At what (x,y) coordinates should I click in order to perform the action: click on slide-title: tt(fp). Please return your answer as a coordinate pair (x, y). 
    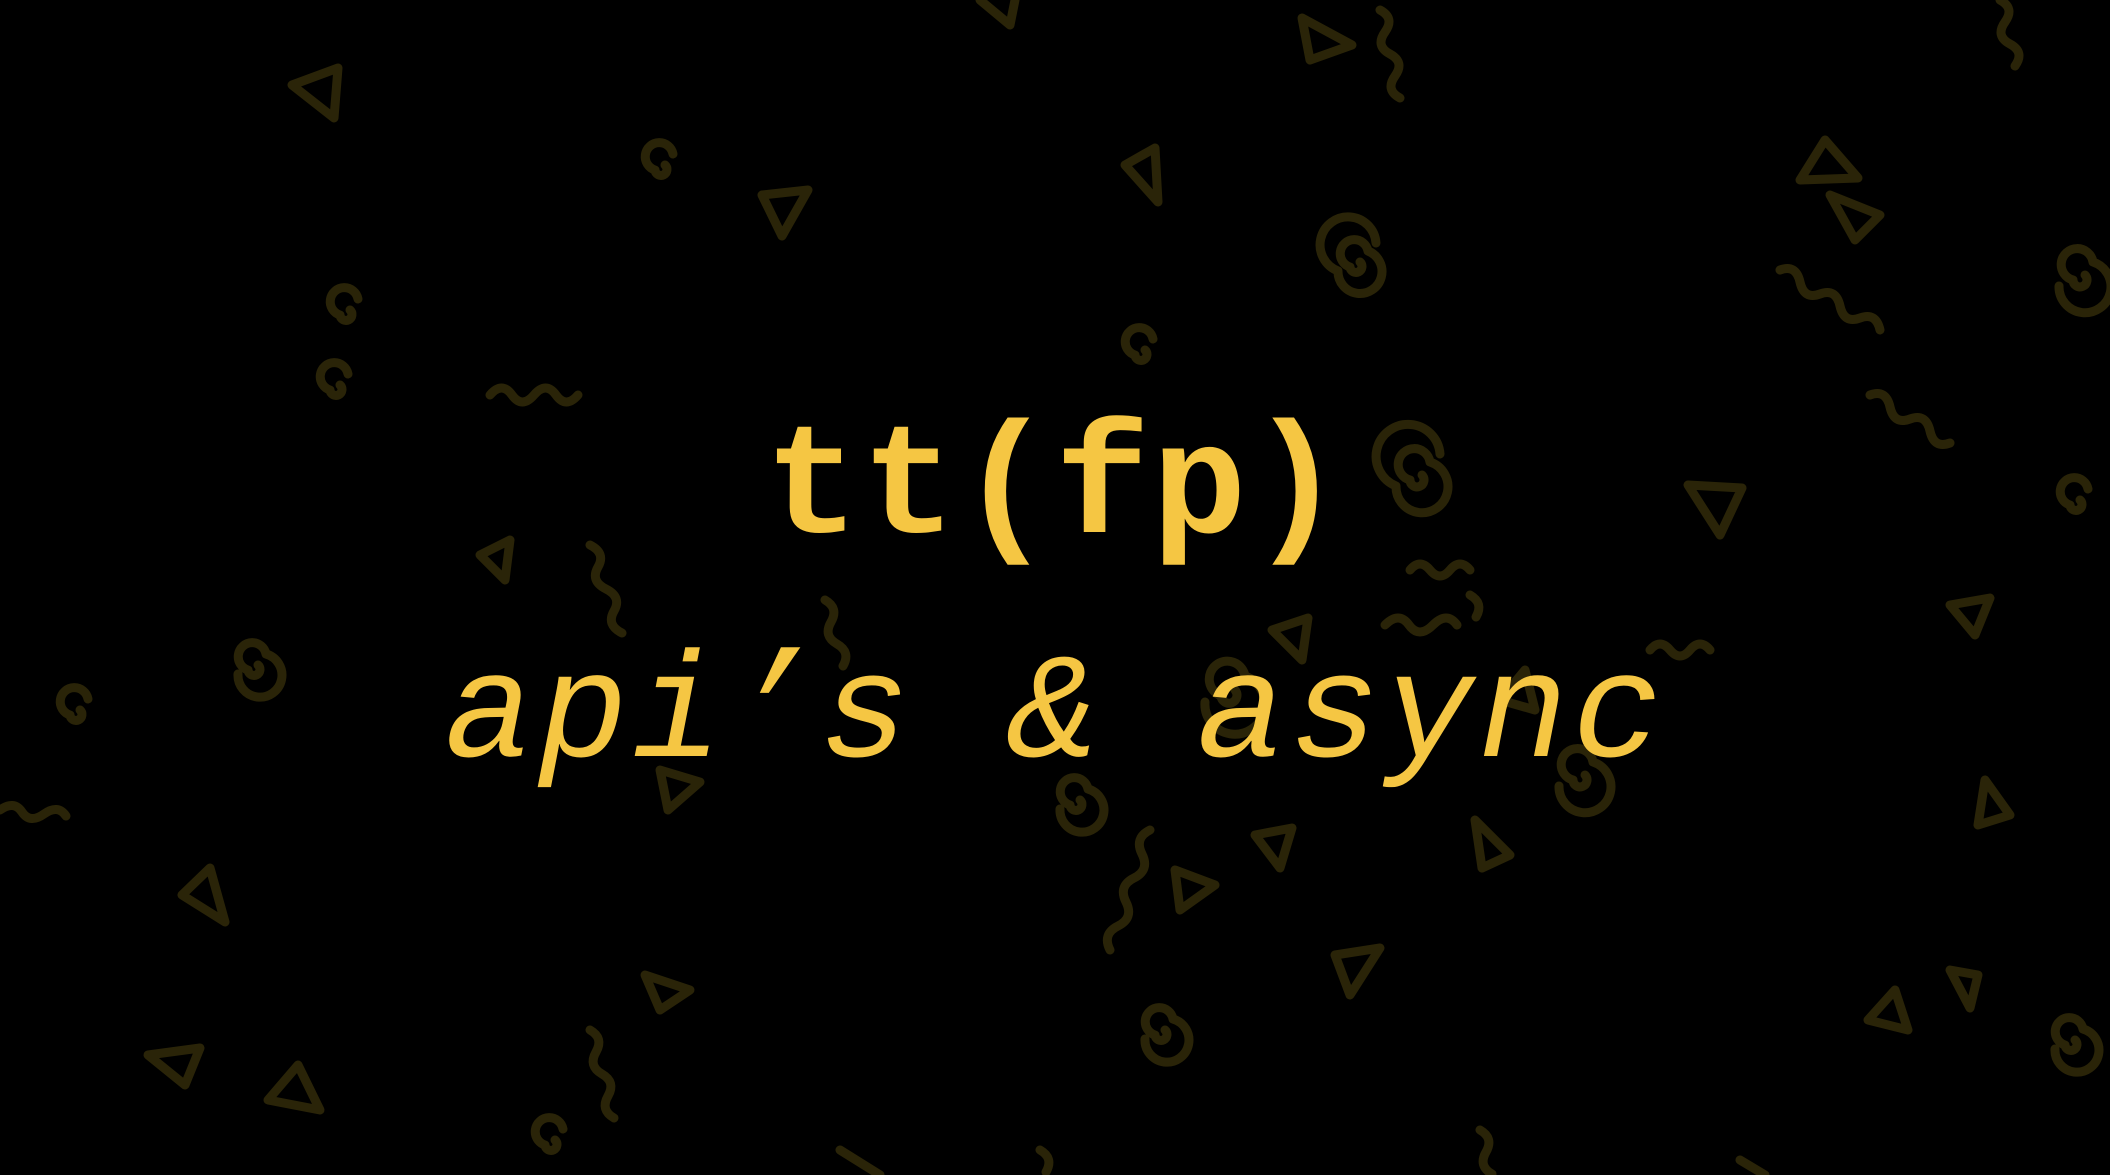
    Looking at the image, I should click on (1055, 490).